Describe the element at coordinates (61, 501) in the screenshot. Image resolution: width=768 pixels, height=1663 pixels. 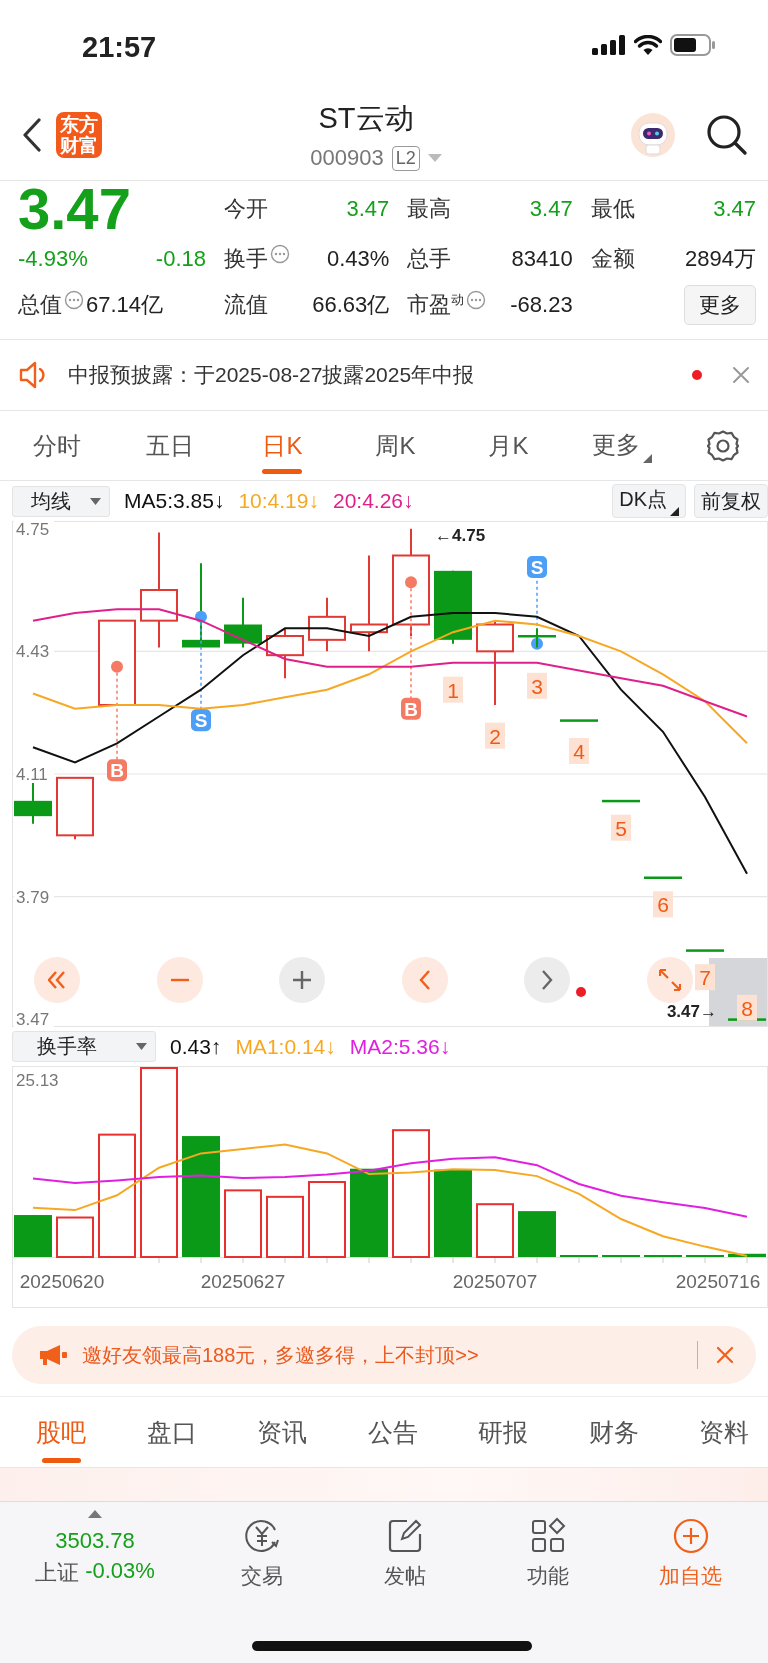
I see `indicator-dropdown: 均线` at that location.